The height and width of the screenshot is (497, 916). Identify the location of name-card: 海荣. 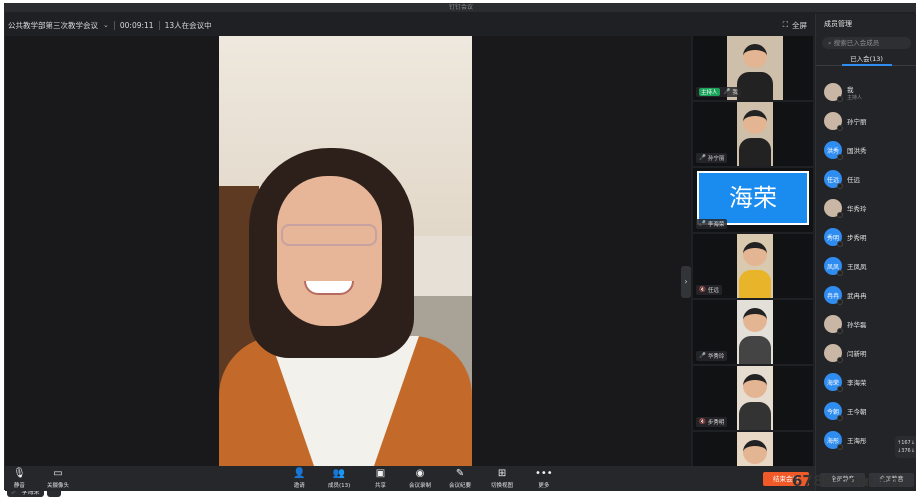
(753, 198).